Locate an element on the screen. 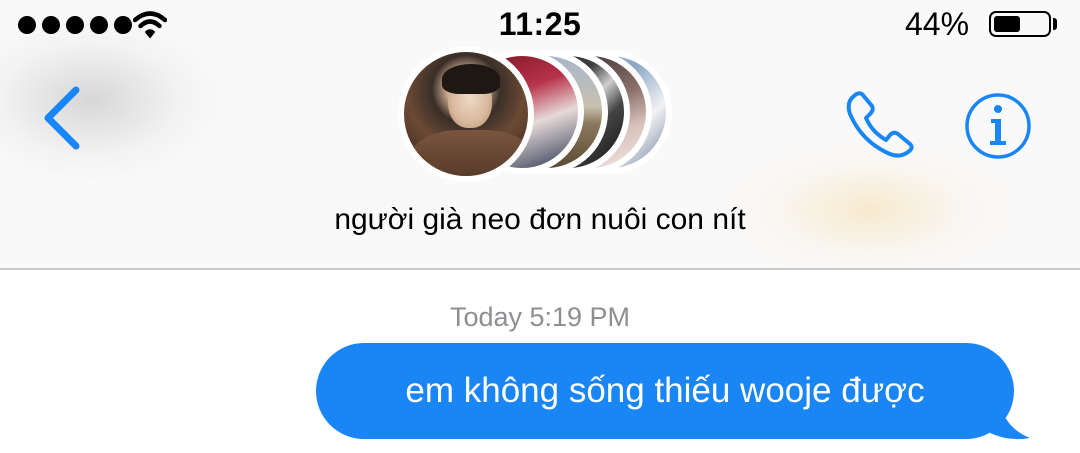 The width and height of the screenshot is (1080, 453). battery-percentage: 44% is located at coordinates (937, 24).